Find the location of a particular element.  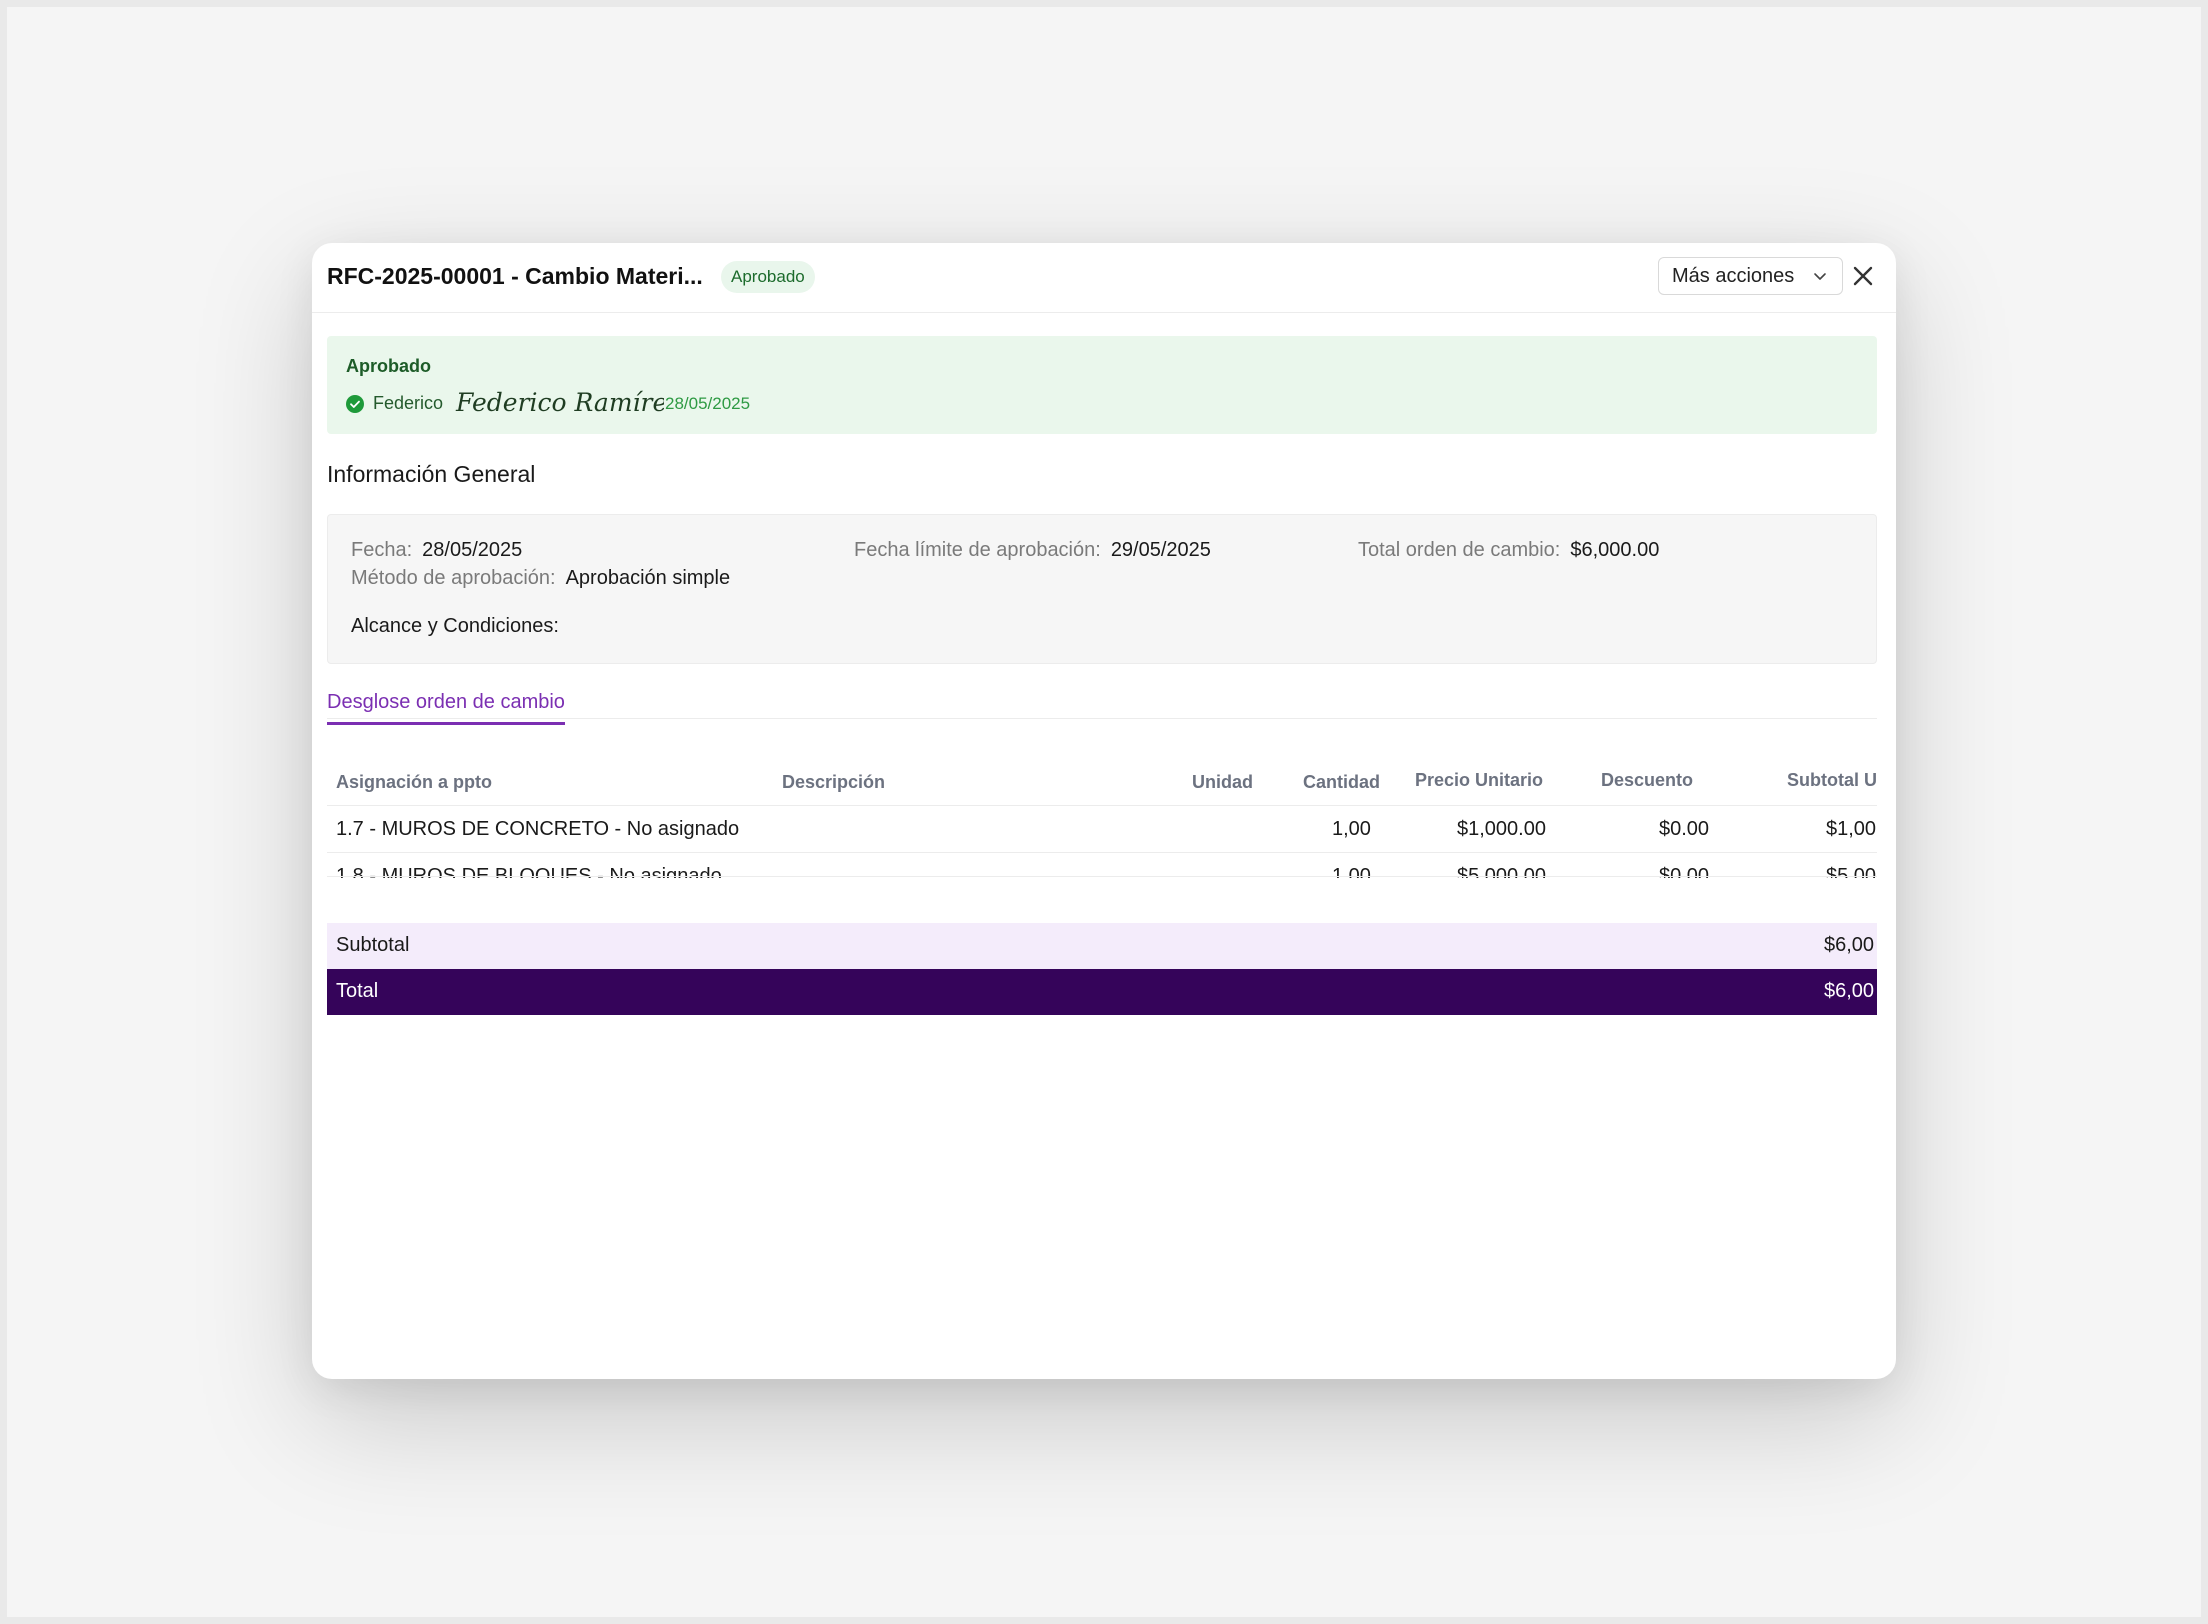

check-circle-icon is located at coordinates (355, 404).